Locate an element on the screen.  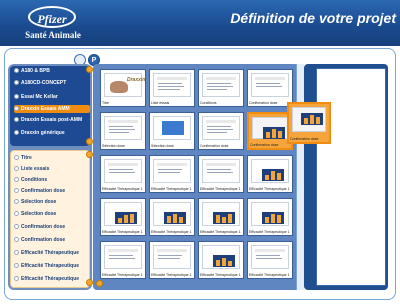
slide-thumb: Confirmation dose is located at coordinates (221, 131).